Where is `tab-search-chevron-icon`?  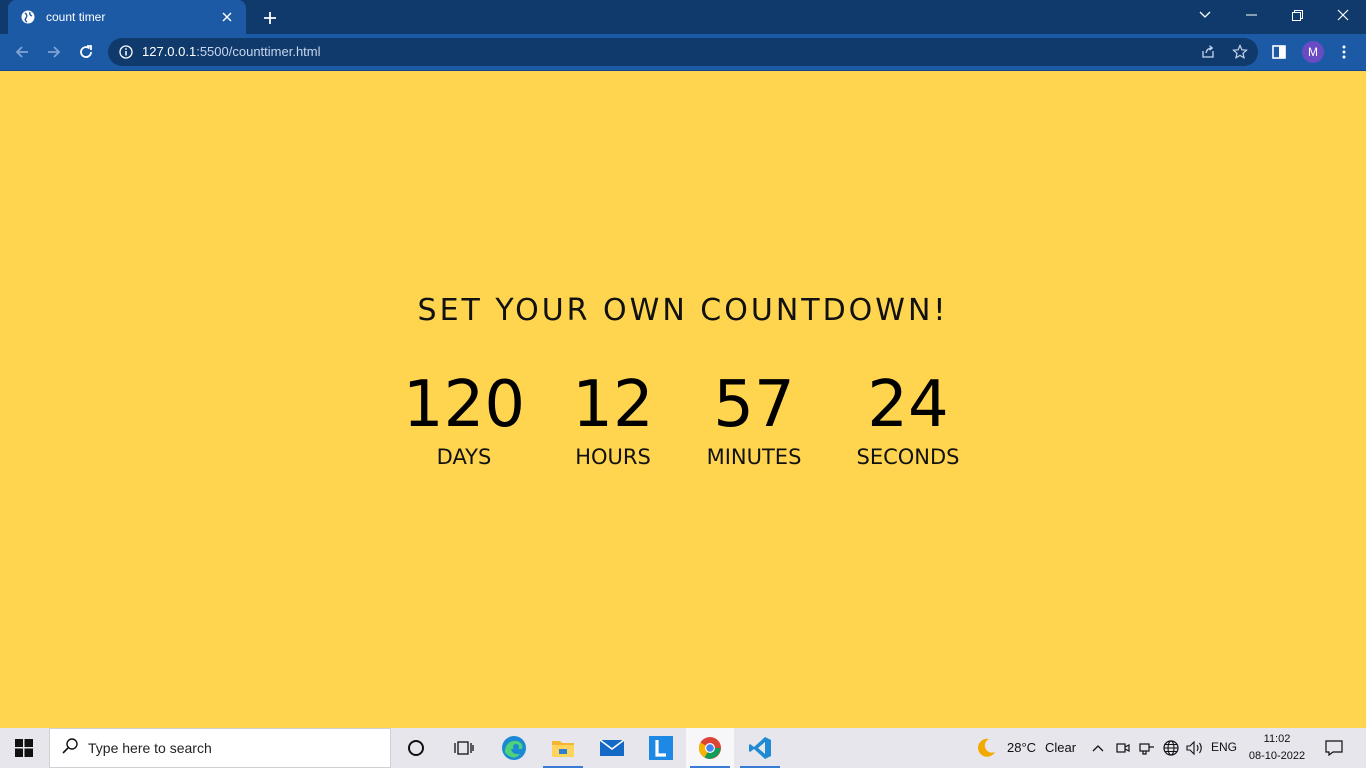 tab-search-chevron-icon is located at coordinates (1205, 15).